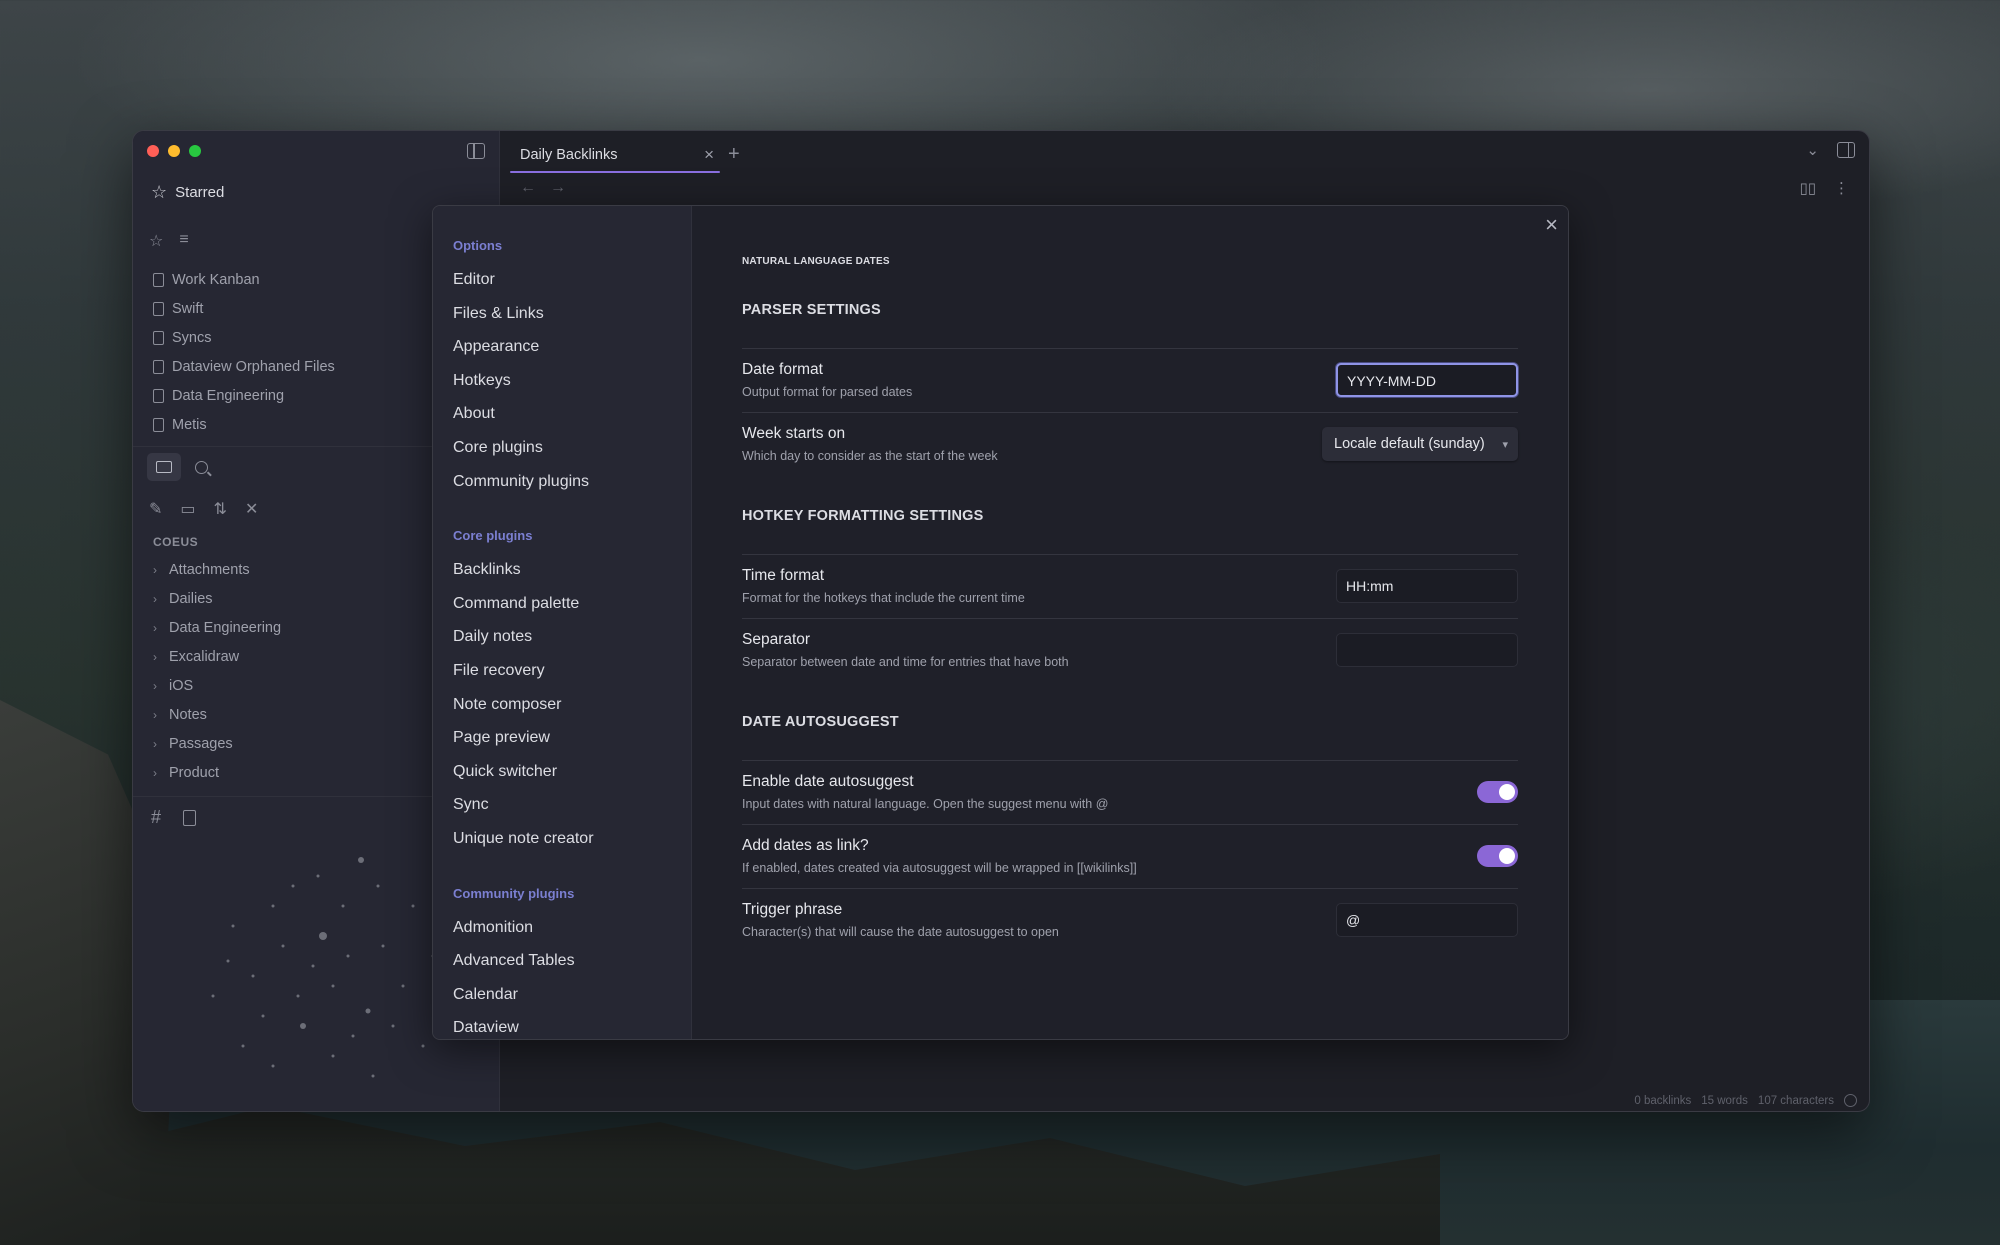  What do you see at coordinates (164, 467) in the screenshot?
I see `file-explorer-tab` at bounding box center [164, 467].